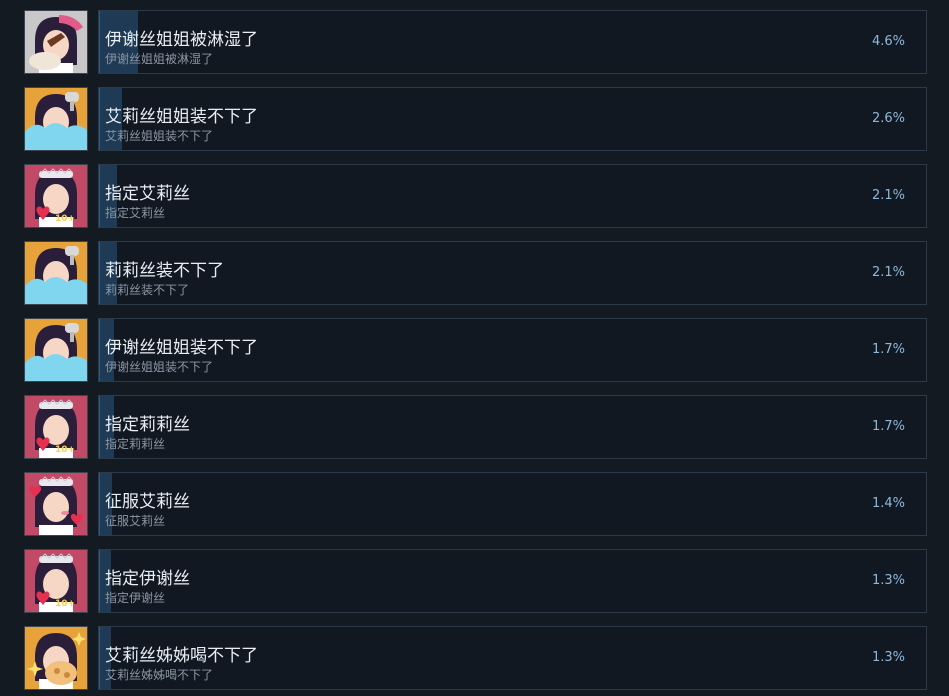 This screenshot has width=949, height=696. Describe the element at coordinates (512, 42) in the screenshot. I see `progress-bar: 伊谢丝姐姐被淋湿了 伊谢丝姐姐被淋湿了 4.6%` at that location.